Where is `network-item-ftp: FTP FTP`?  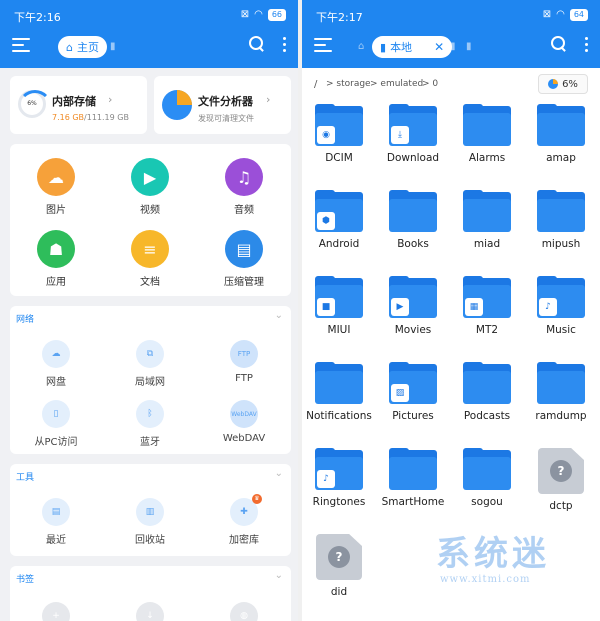
network-item-ftp: FTP FTP is located at coordinates (244, 362).